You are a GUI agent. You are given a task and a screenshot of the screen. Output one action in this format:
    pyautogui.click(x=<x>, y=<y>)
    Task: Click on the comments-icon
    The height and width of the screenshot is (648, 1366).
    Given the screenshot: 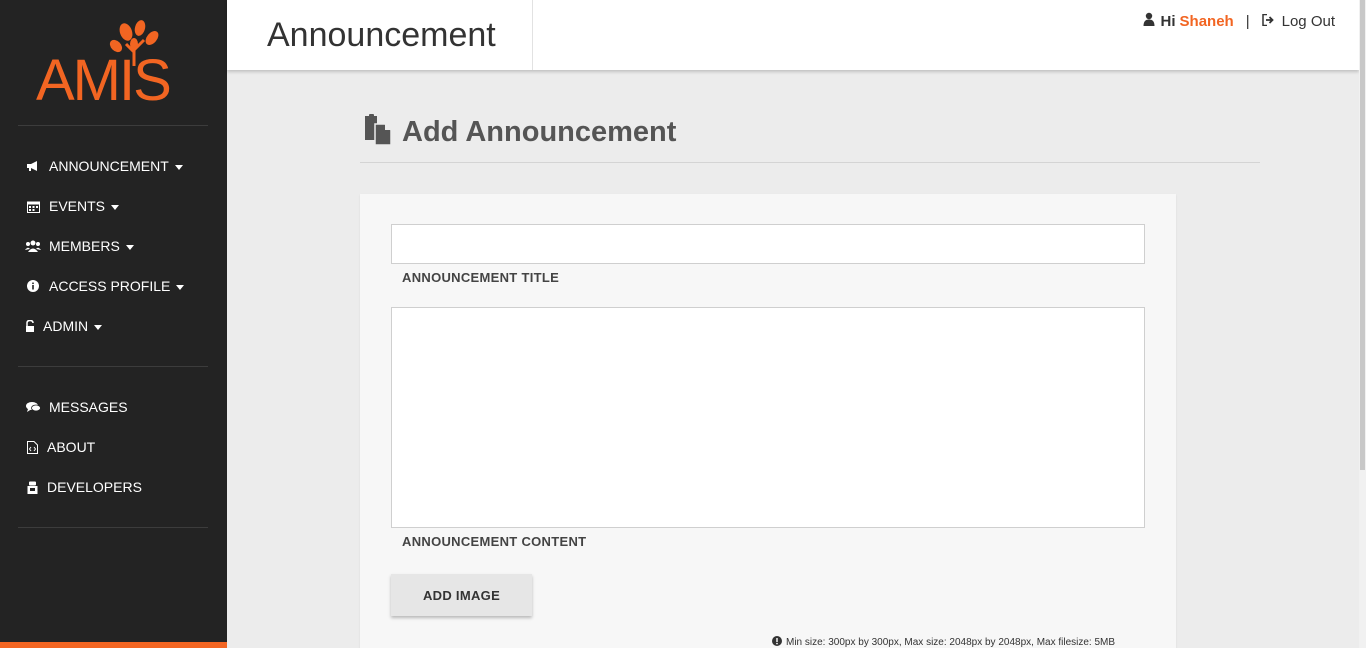 What is the action you would take?
    pyautogui.click(x=33, y=407)
    